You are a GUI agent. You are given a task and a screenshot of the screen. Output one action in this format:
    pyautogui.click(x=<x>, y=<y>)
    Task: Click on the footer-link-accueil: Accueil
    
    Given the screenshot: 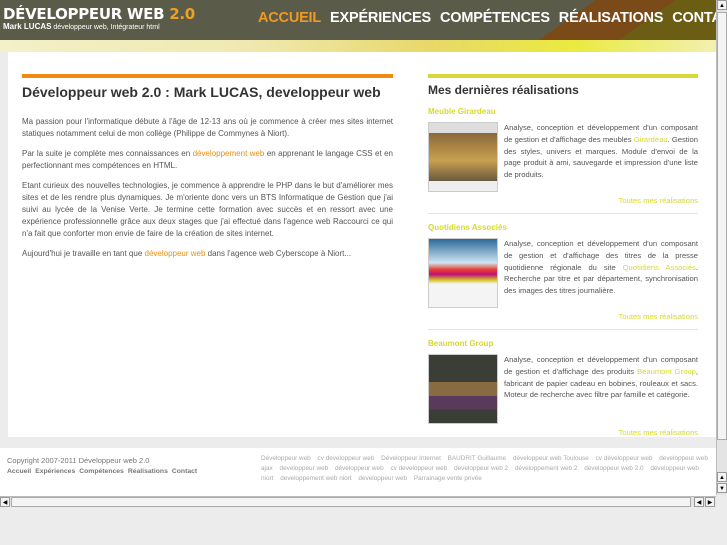 What is the action you would take?
    pyautogui.click(x=19, y=471)
    